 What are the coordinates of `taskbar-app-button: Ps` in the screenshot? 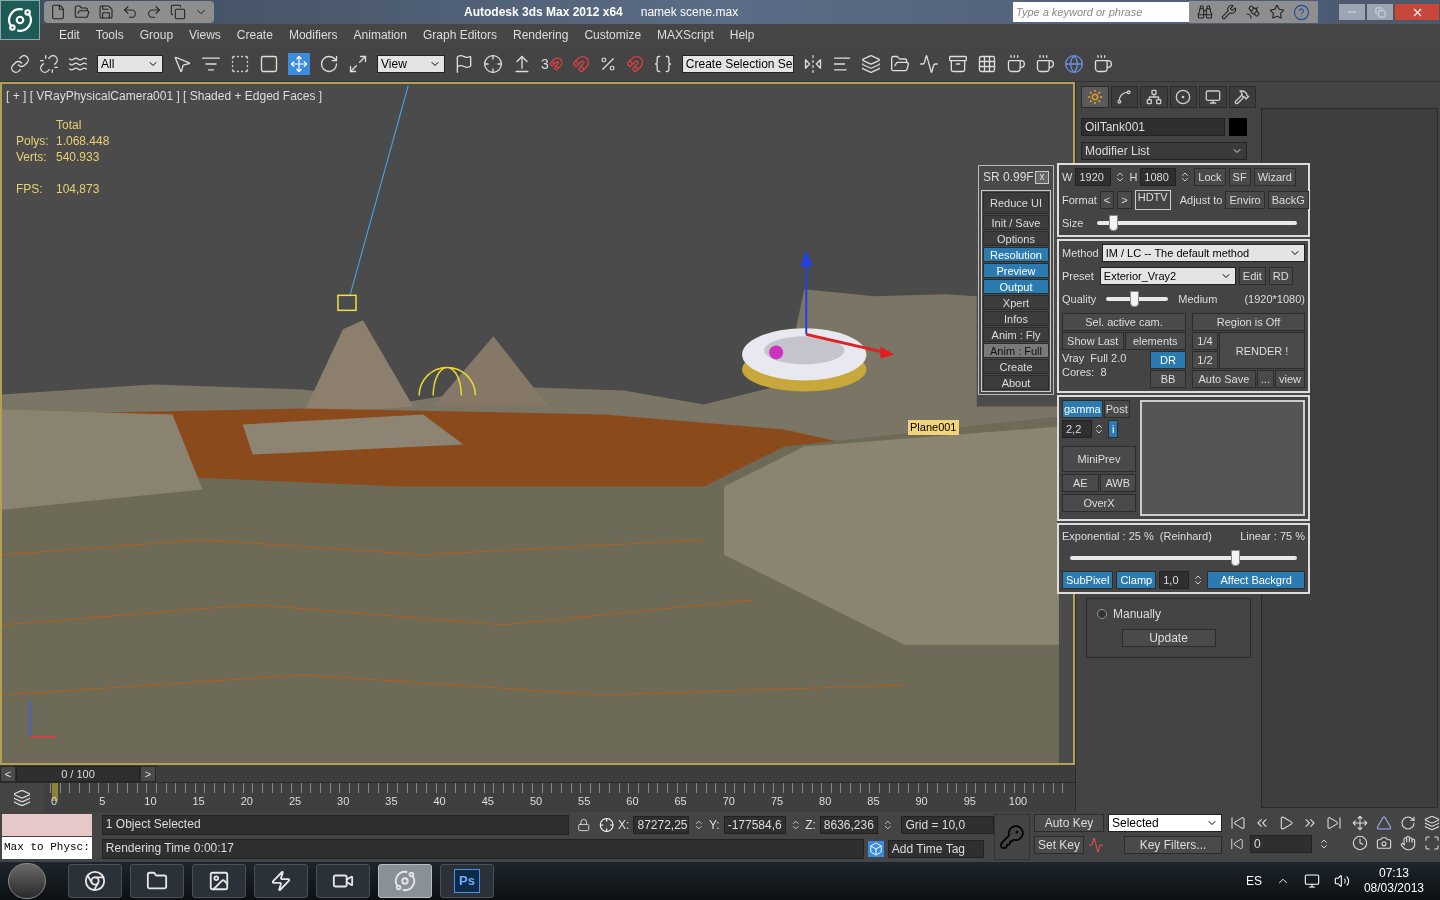 It's located at (467, 881).